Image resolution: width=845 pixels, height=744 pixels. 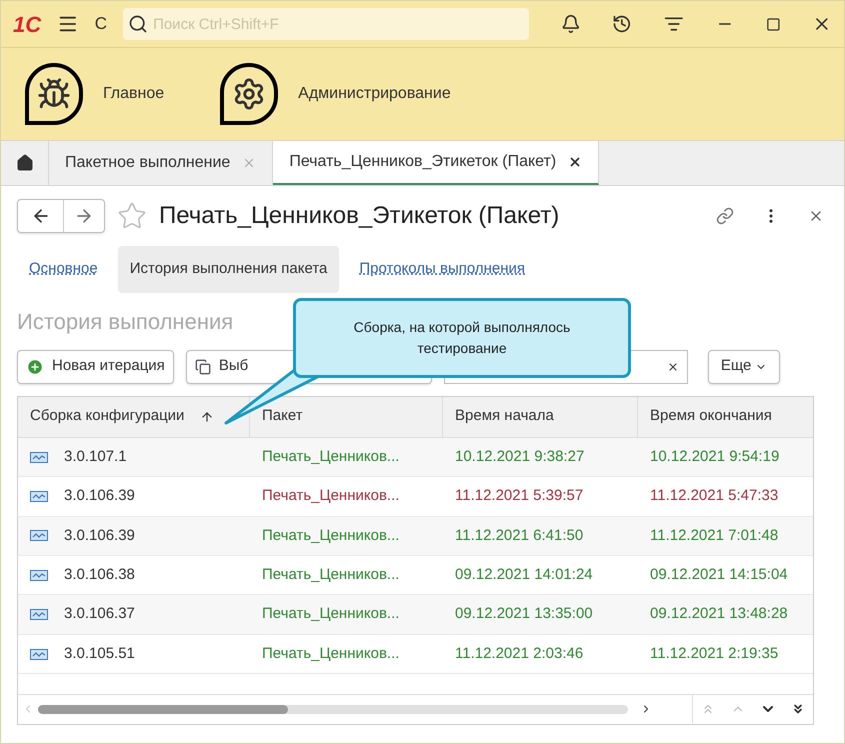 I want to click on table-cell-text: 09.12.2021 13:48:28, so click(x=719, y=614).